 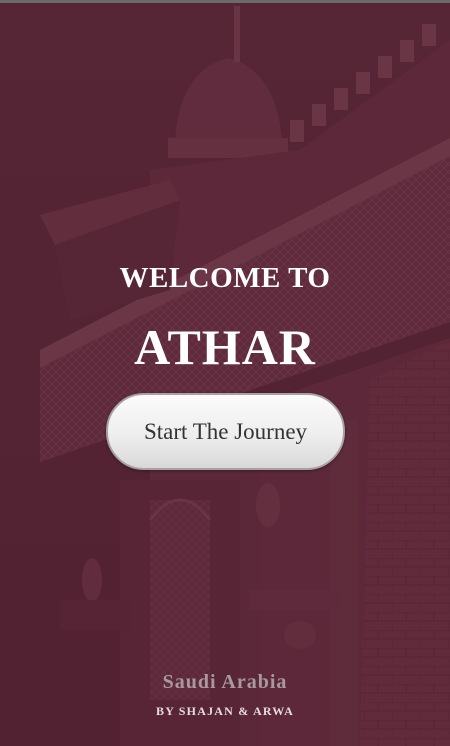 What do you see at coordinates (225, 682) in the screenshot?
I see `country-label: Saudi Arabia` at bounding box center [225, 682].